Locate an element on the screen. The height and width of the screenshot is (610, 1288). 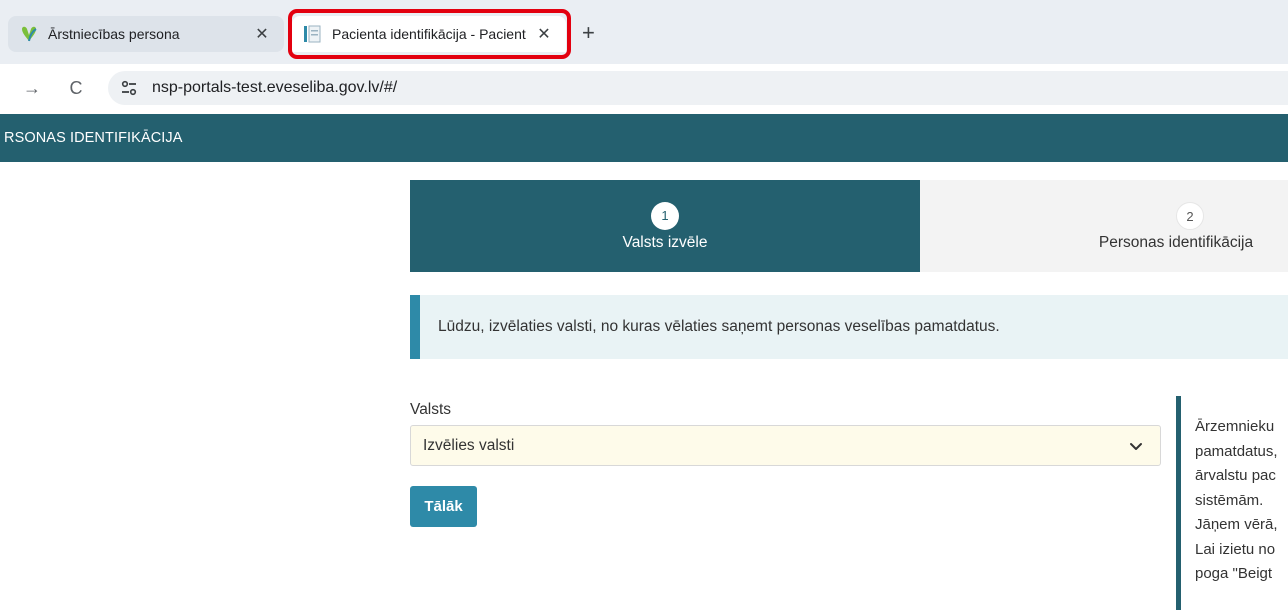
step-number: 1 is located at coordinates (665, 216).